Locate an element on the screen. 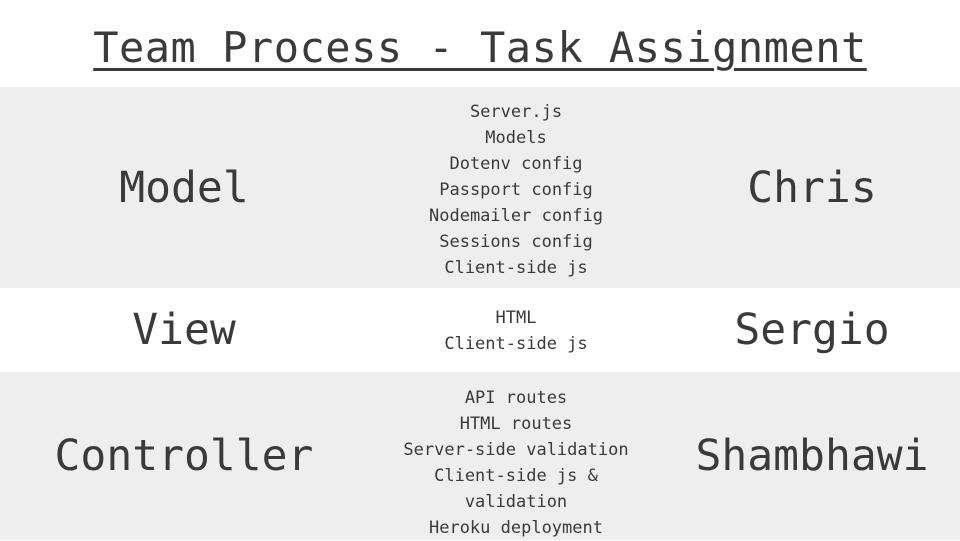  slide-title: Team Process - Task Assignment is located at coordinates (480, 47).